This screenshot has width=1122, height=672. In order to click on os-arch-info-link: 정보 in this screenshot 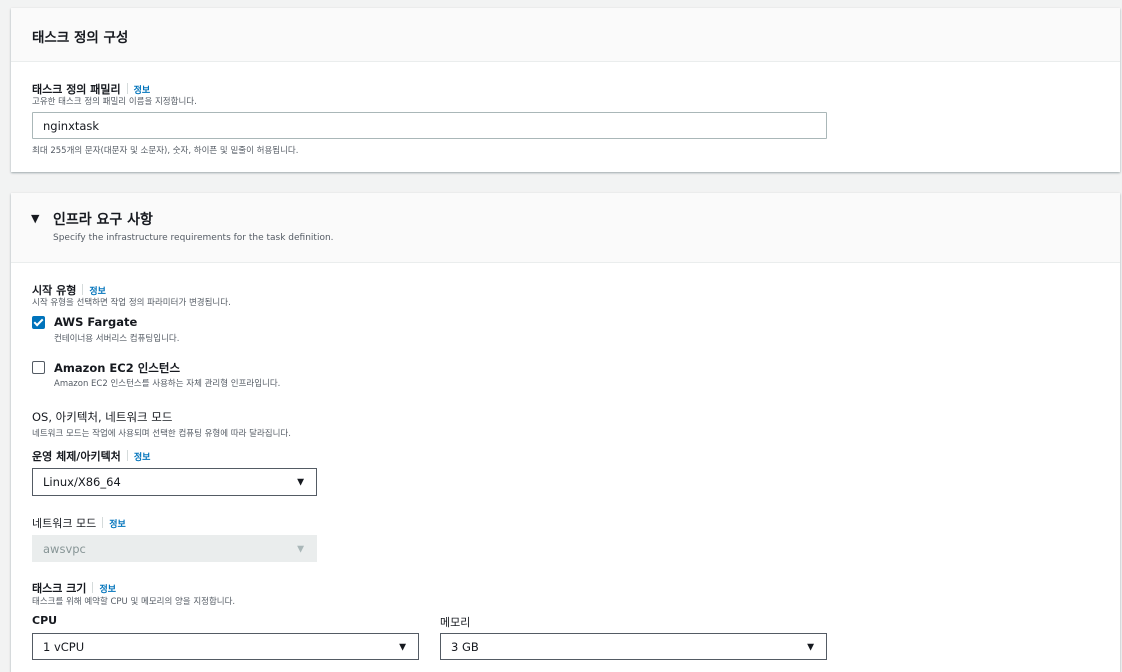, I will do `click(142, 458)`.